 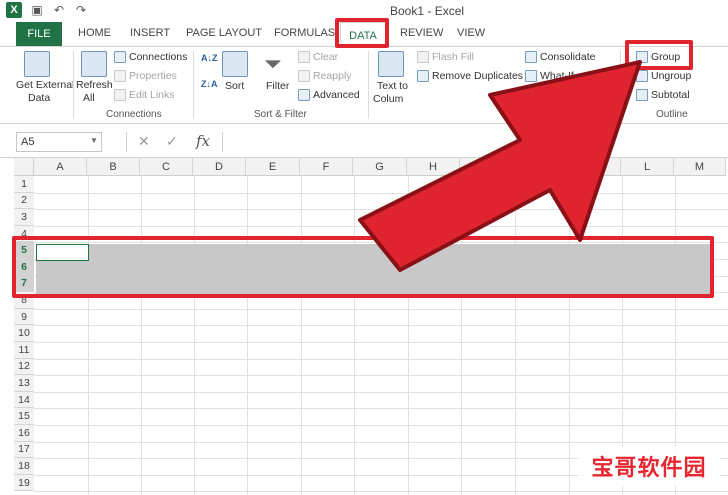 I want to click on save-icon: ▣, so click(x=37, y=10).